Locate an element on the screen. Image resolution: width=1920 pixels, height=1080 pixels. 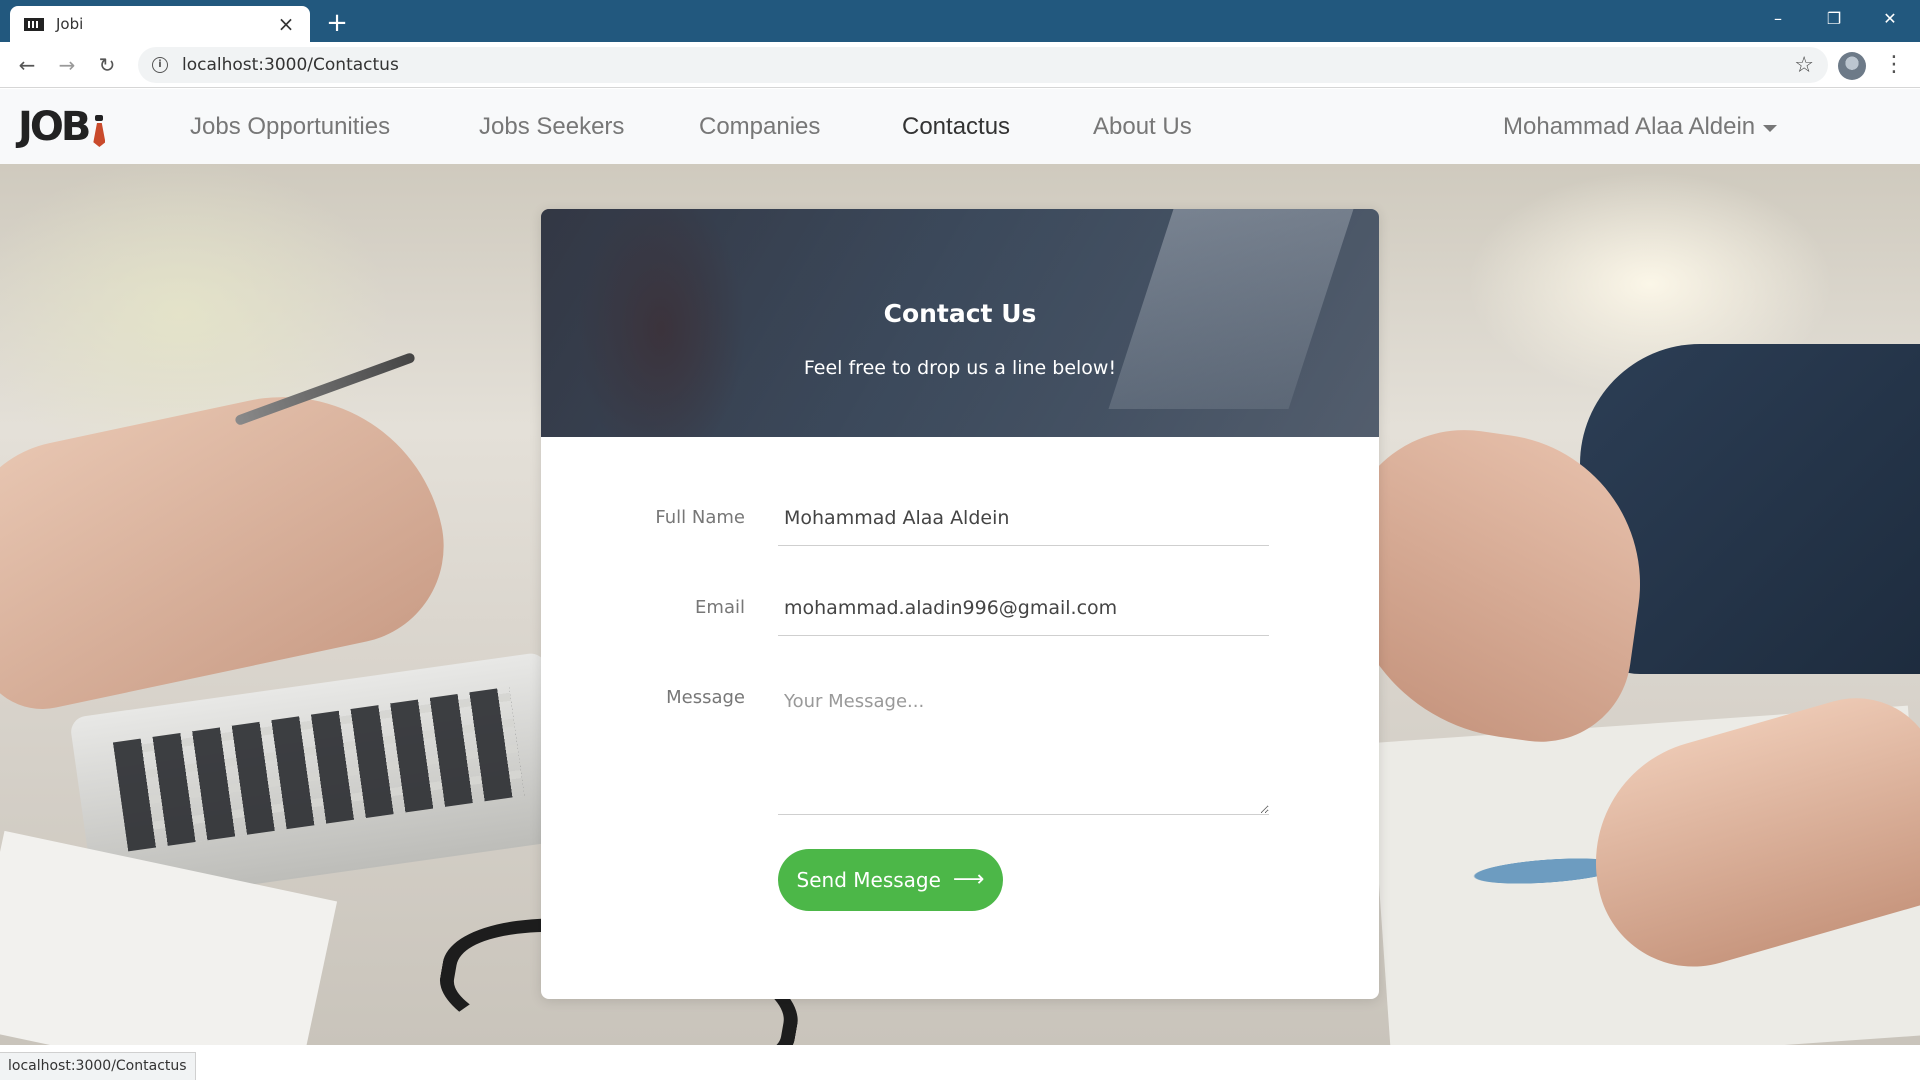
restore-button: ❐ is located at coordinates (1834, 18).